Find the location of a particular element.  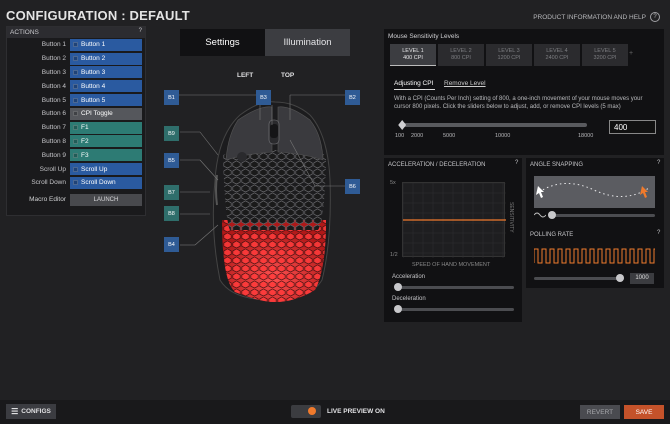

mouse-button-b3: B3 is located at coordinates (263, 97).